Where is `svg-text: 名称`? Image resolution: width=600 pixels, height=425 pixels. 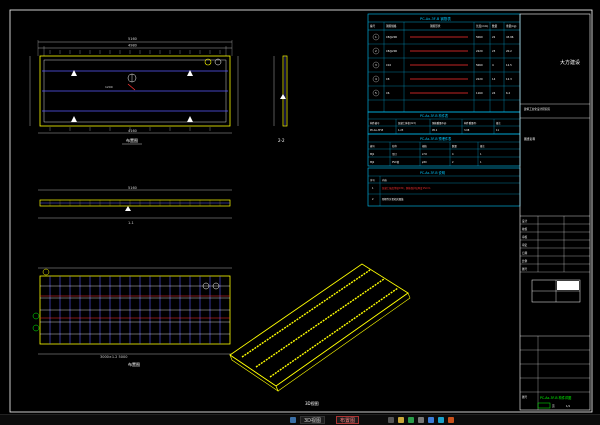 svg-text: 名称 is located at coordinates (394, 146).